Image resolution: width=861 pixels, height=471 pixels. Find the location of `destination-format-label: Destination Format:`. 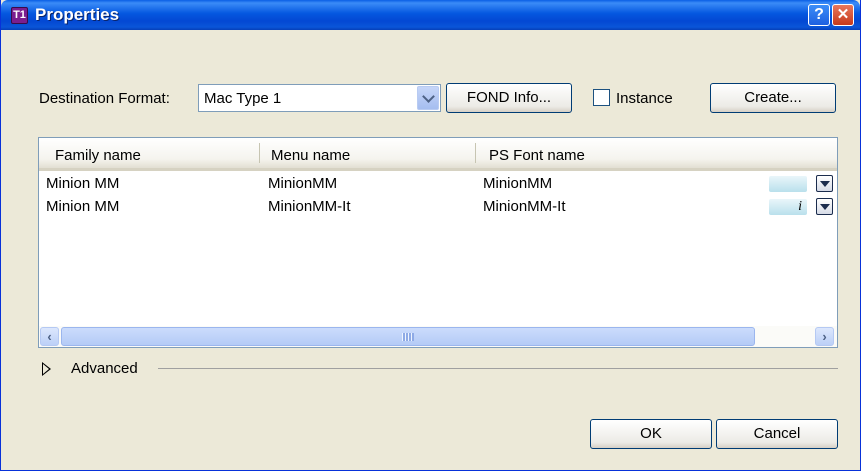

destination-format-label: Destination Format: is located at coordinates (104, 98).